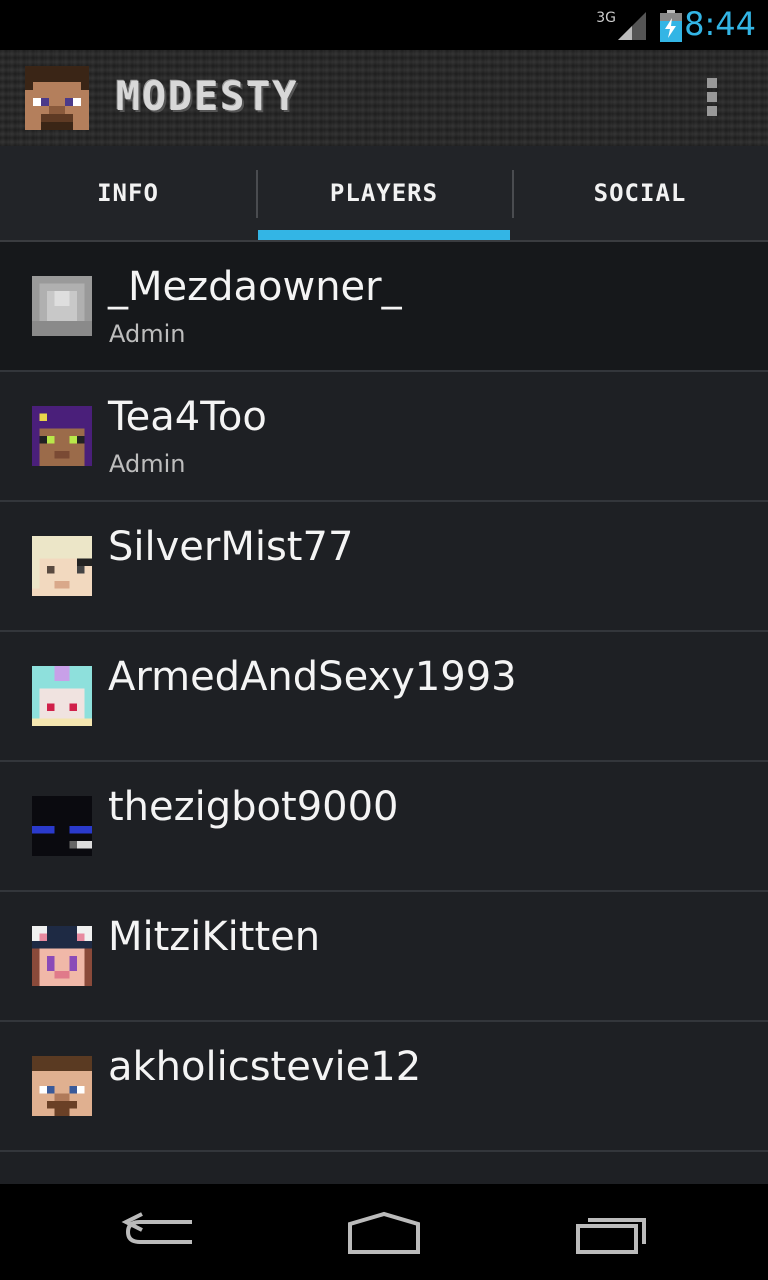 Image resolution: width=768 pixels, height=1280 pixels. What do you see at coordinates (207, 97) in the screenshot?
I see `app-title: MODESTY` at bounding box center [207, 97].